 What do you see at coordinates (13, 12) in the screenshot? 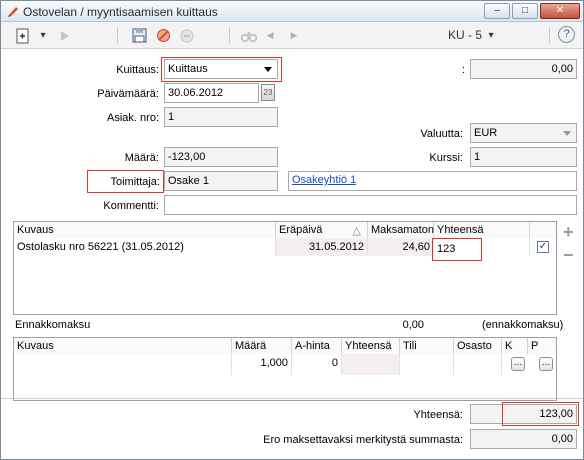
I see `app-icon` at bounding box center [13, 12].